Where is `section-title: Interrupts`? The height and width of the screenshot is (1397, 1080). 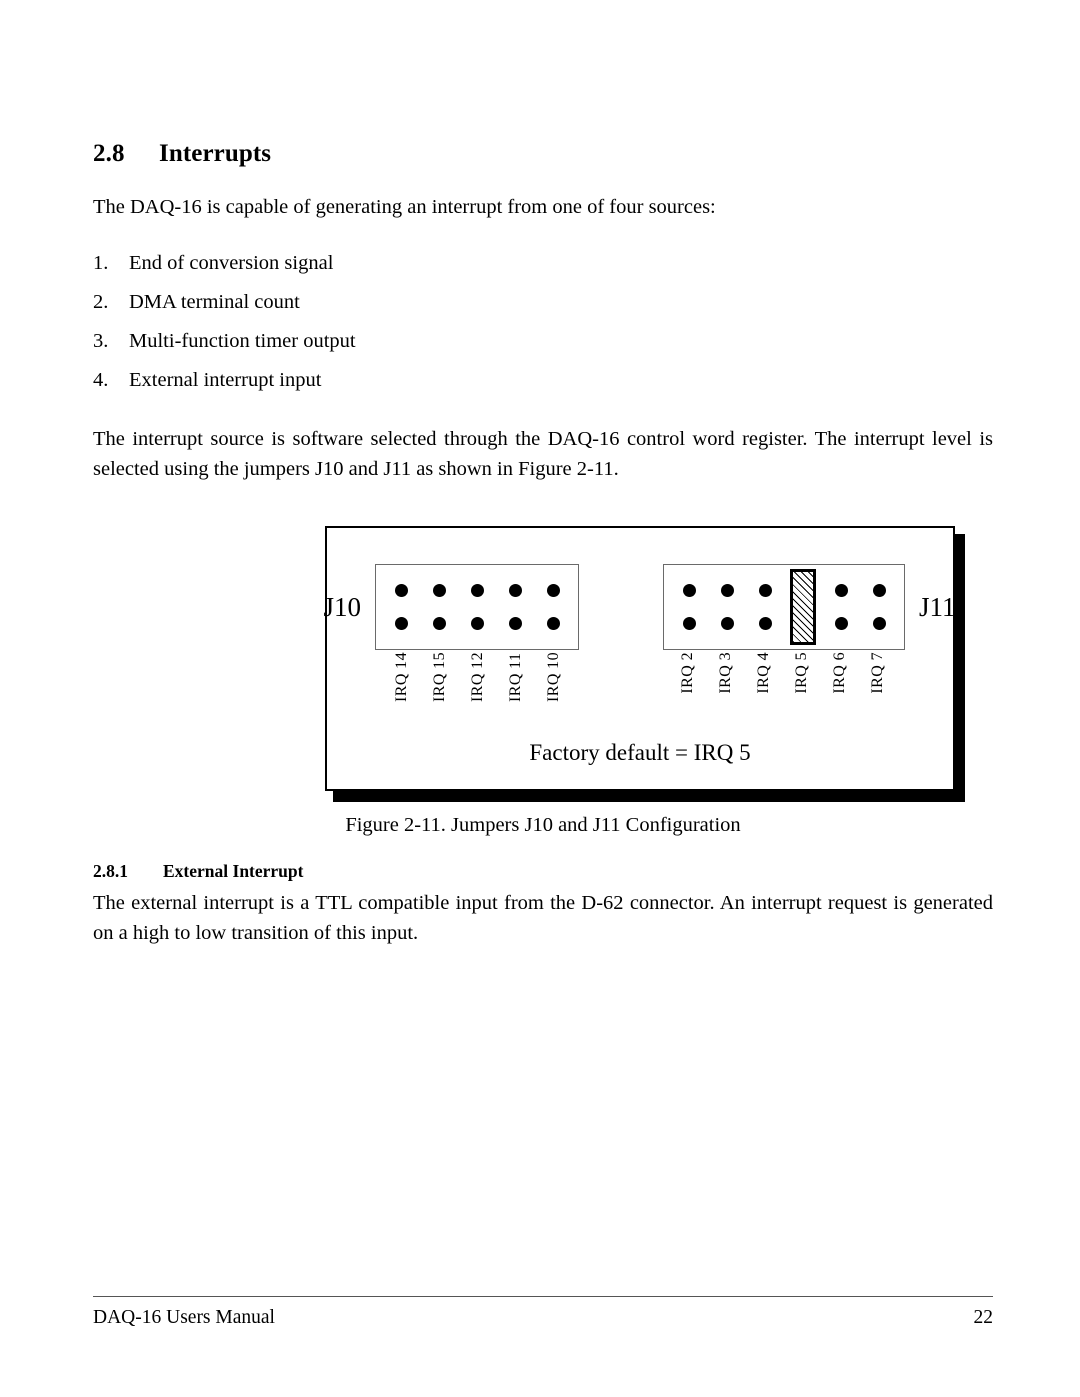
section-title: Interrupts is located at coordinates (215, 153).